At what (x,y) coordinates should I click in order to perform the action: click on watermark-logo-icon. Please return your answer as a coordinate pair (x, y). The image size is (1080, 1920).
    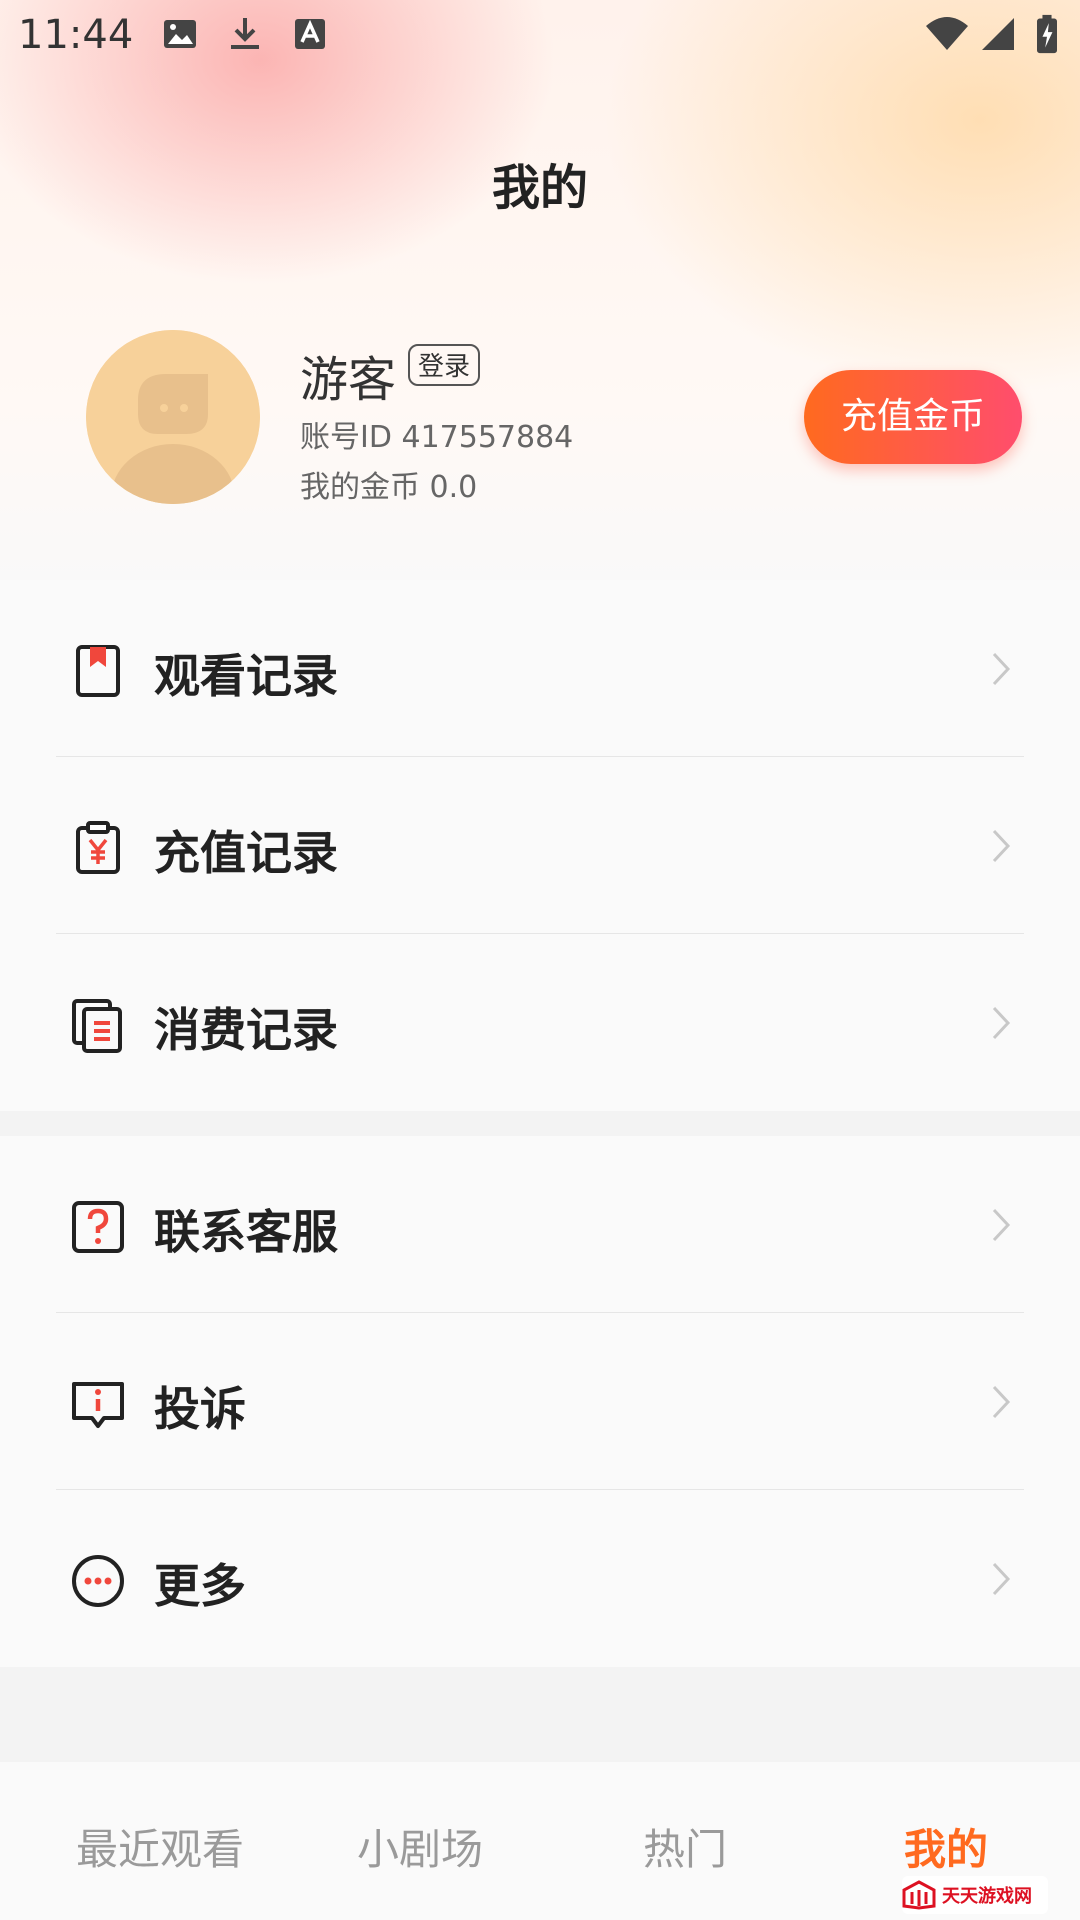
    Looking at the image, I should click on (919, 1895).